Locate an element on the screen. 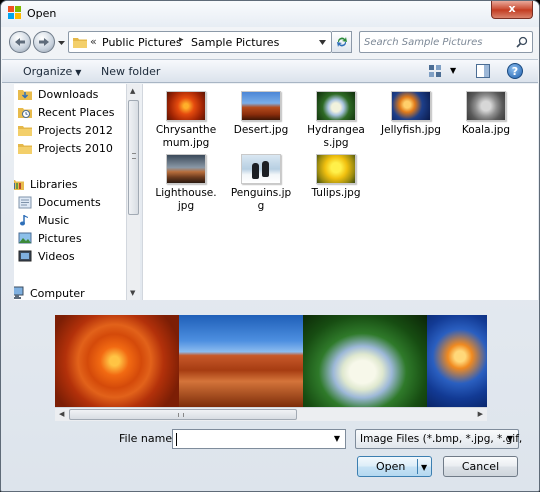 The height and width of the screenshot is (492, 540). nav-item-label: Documents is located at coordinates (69, 202).